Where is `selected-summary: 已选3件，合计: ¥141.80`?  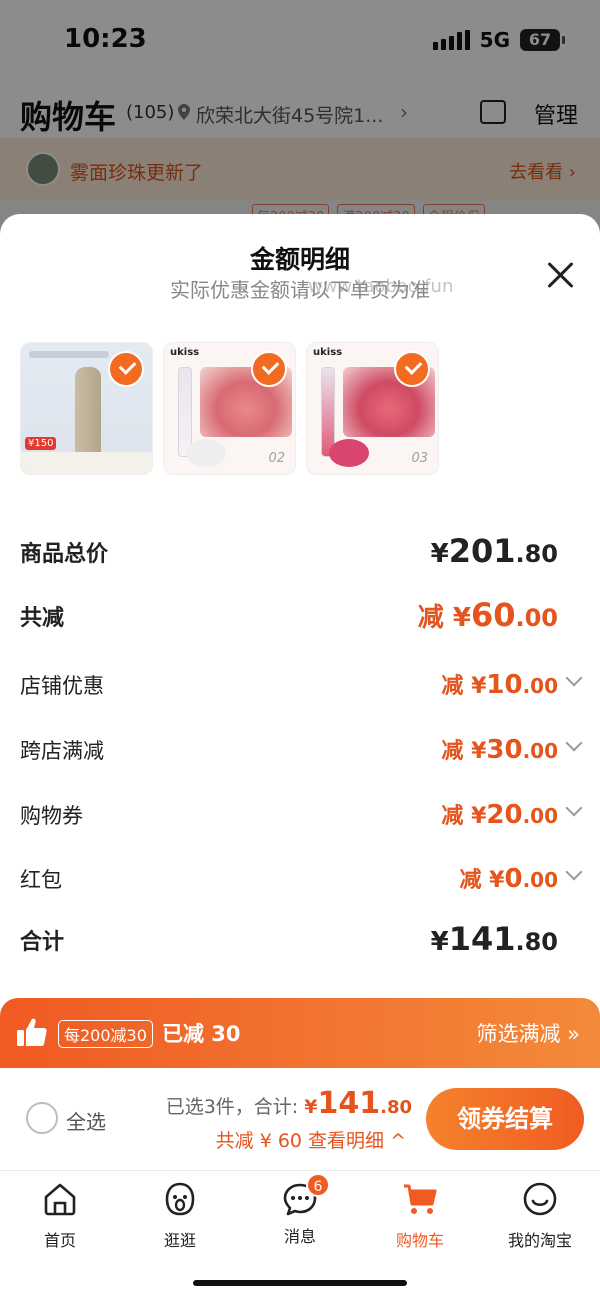
selected-summary: 已选3件，合计: ¥141.80 is located at coordinates (289, 1103).